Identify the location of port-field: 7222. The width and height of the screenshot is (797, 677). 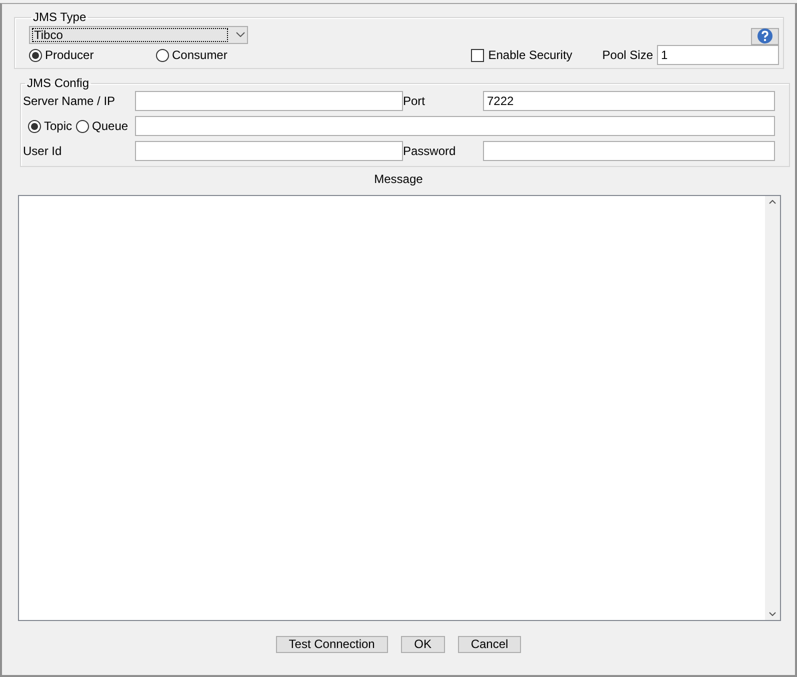
(629, 101).